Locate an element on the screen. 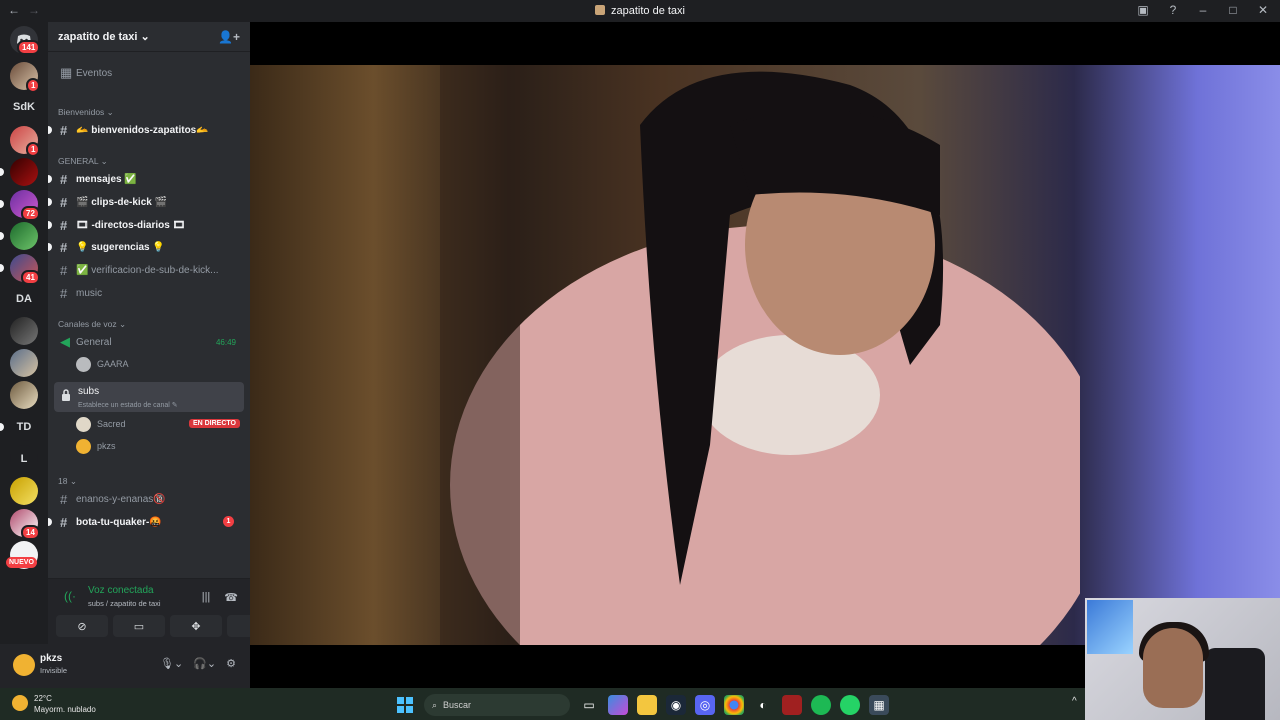  weather-text: Mayorm. nublado is located at coordinates (65, 709).